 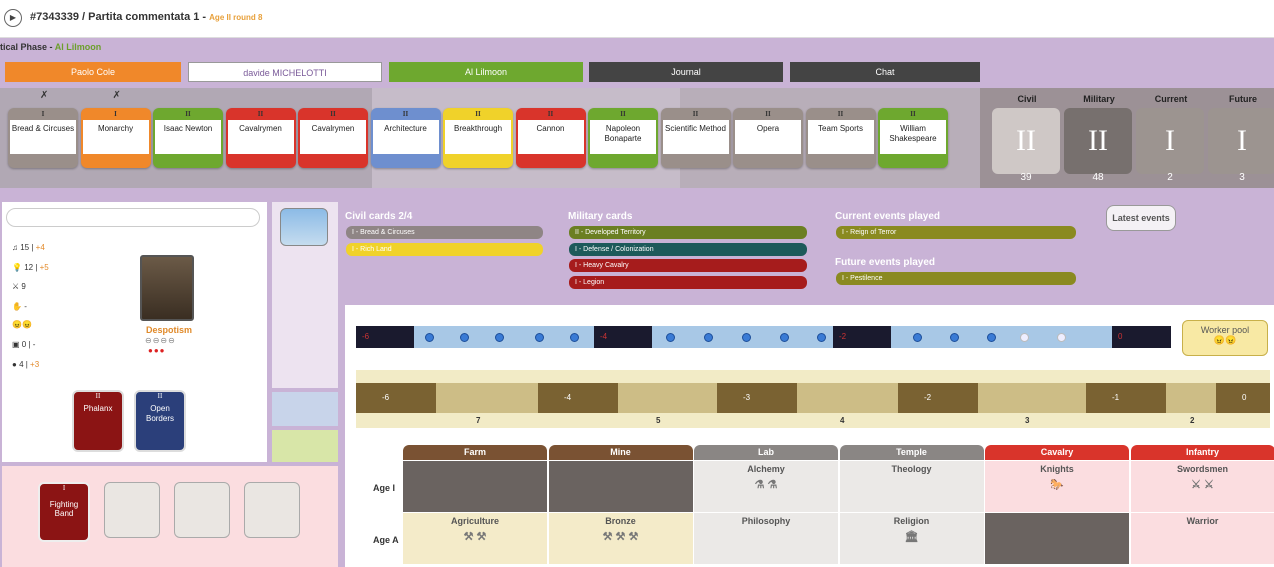 I want to click on card-name: Monarchy, so click(x=115, y=137).